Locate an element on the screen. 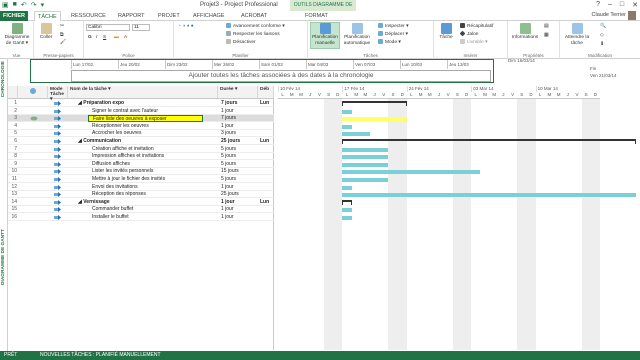  deliverable-button: Livrable ▾ is located at coordinates (474, 42).